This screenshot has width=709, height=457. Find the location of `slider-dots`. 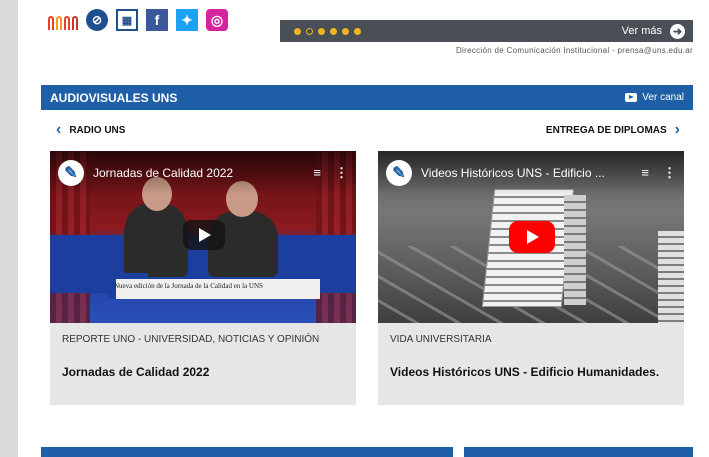

slider-dots is located at coordinates (327, 31).